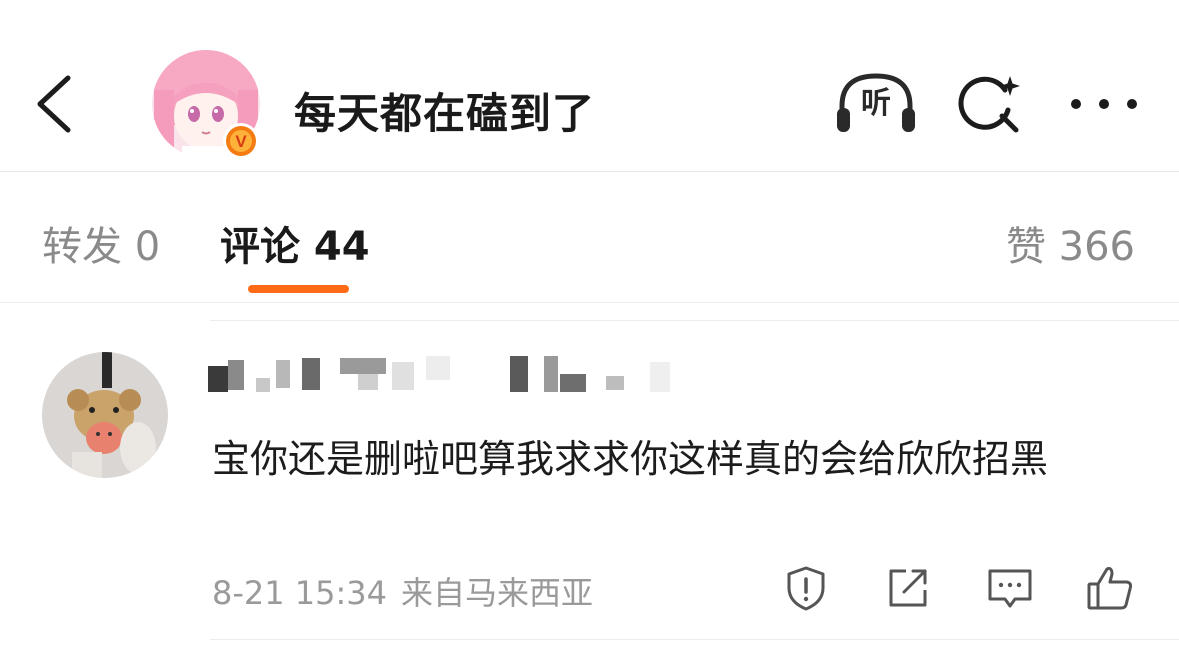 This screenshot has height=650, width=1179. What do you see at coordinates (1070, 243) in the screenshot?
I see `tab-like: 赞 366` at bounding box center [1070, 243].